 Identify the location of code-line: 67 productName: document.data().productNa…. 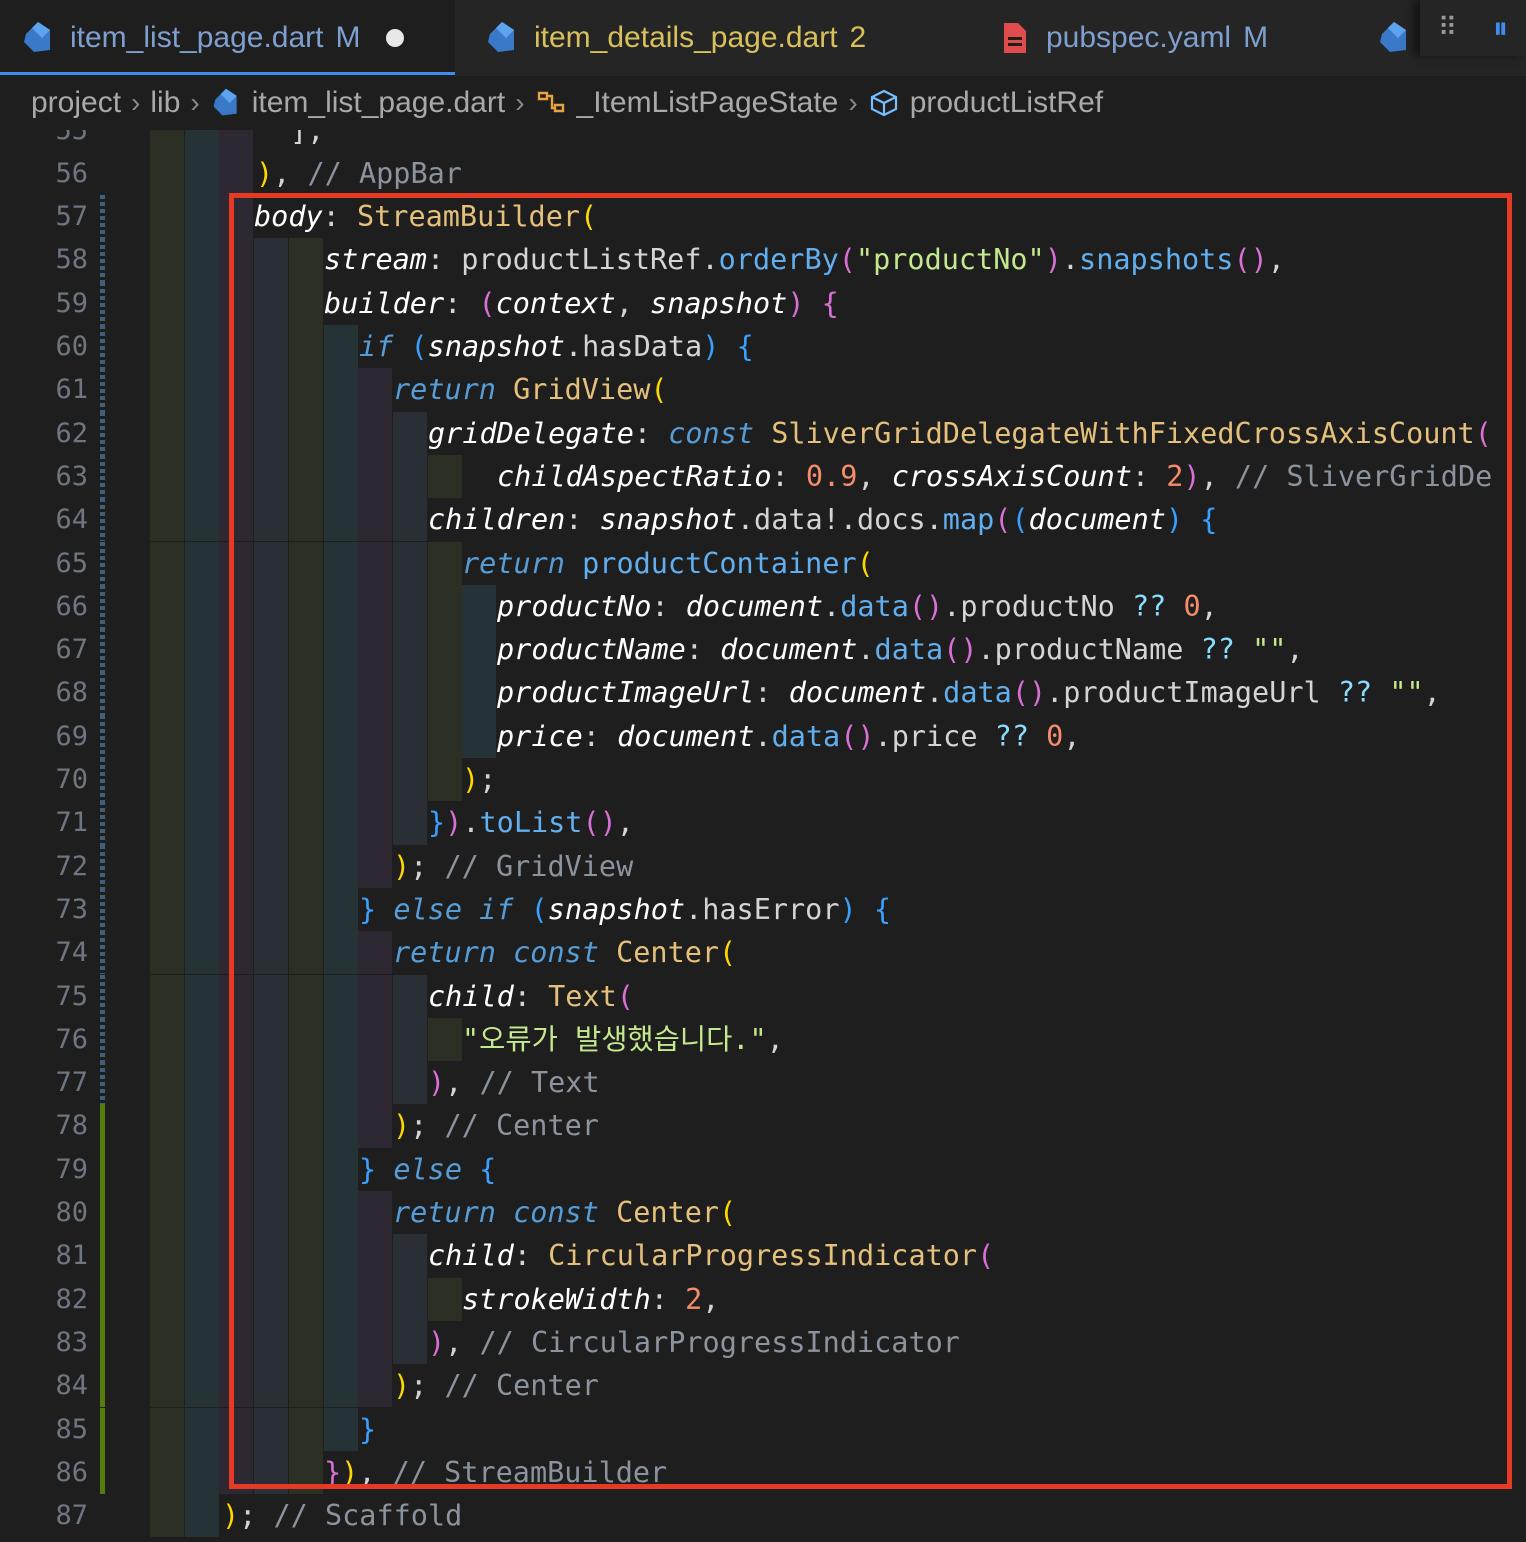
(763, 650).